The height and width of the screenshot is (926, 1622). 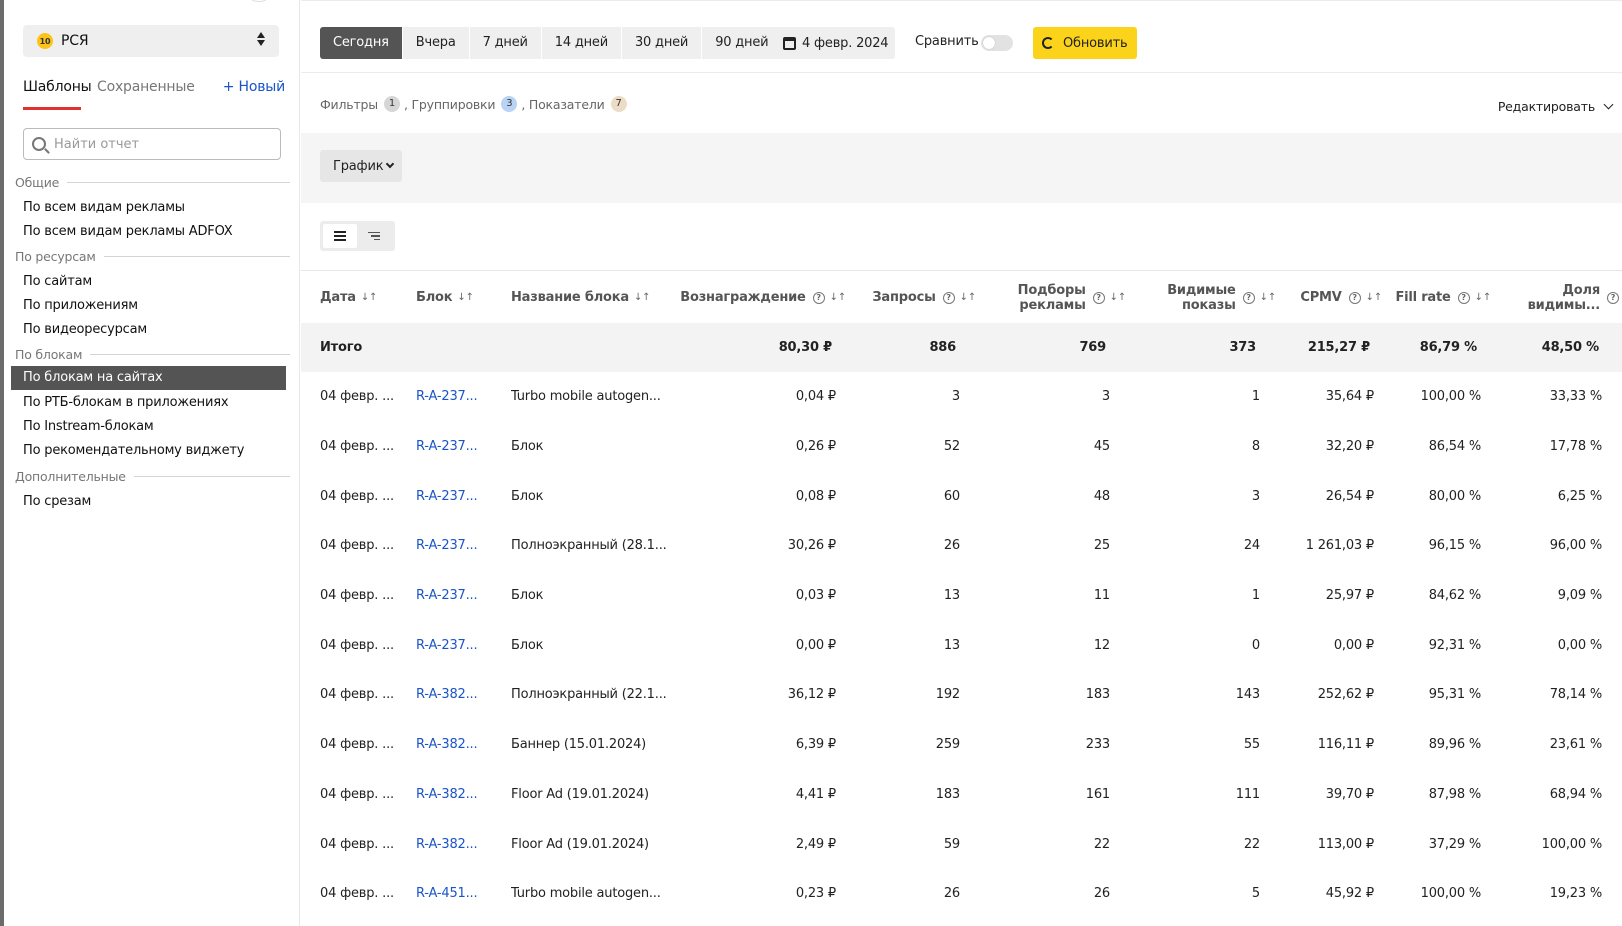 What do you see at coordinates (1097, 745) in the screenshot?
I see `cell-ad-picks: 233` at bounding box center [1097, 745].